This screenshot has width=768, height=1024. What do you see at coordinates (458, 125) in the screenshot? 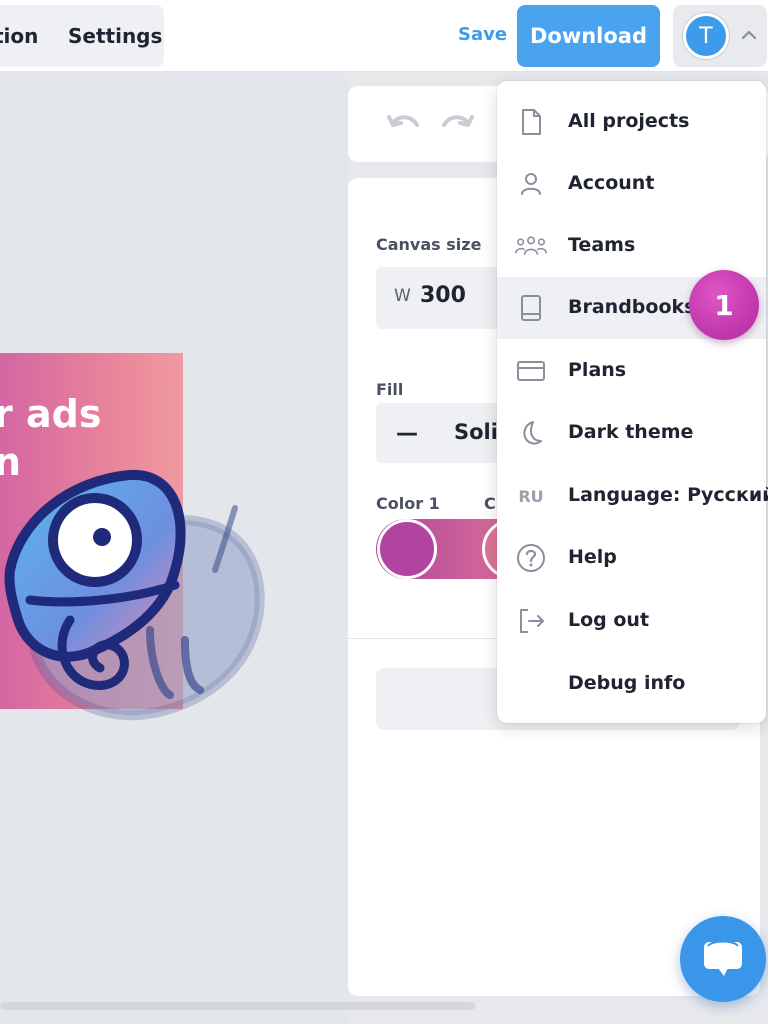
I see `redo-icon` at bounding box center [458, 125].